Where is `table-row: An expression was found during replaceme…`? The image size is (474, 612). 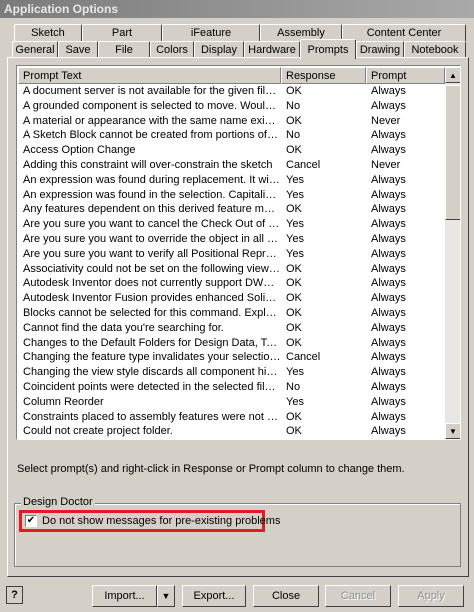
table-row: An expression was found during replaceme… is located at coordinates (231, 180).